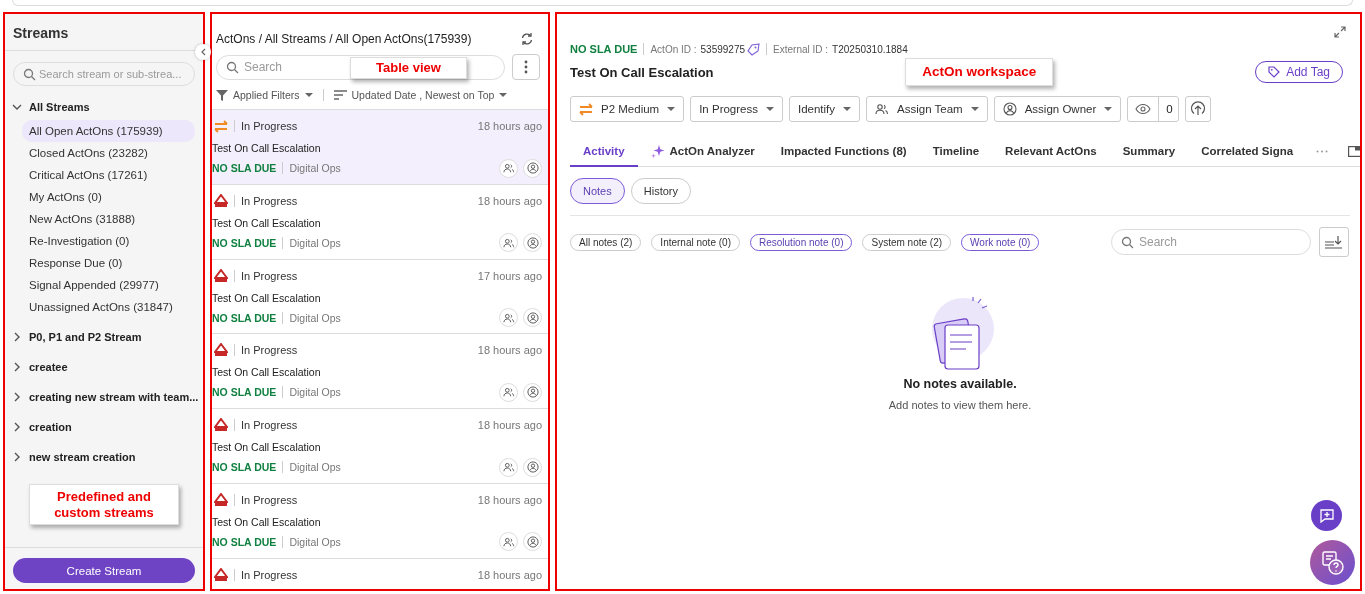 The image size is (1365, 594). Describe the element at coordinates (956, 151) in the screenshot. I see `tab: Timeline` at that location.